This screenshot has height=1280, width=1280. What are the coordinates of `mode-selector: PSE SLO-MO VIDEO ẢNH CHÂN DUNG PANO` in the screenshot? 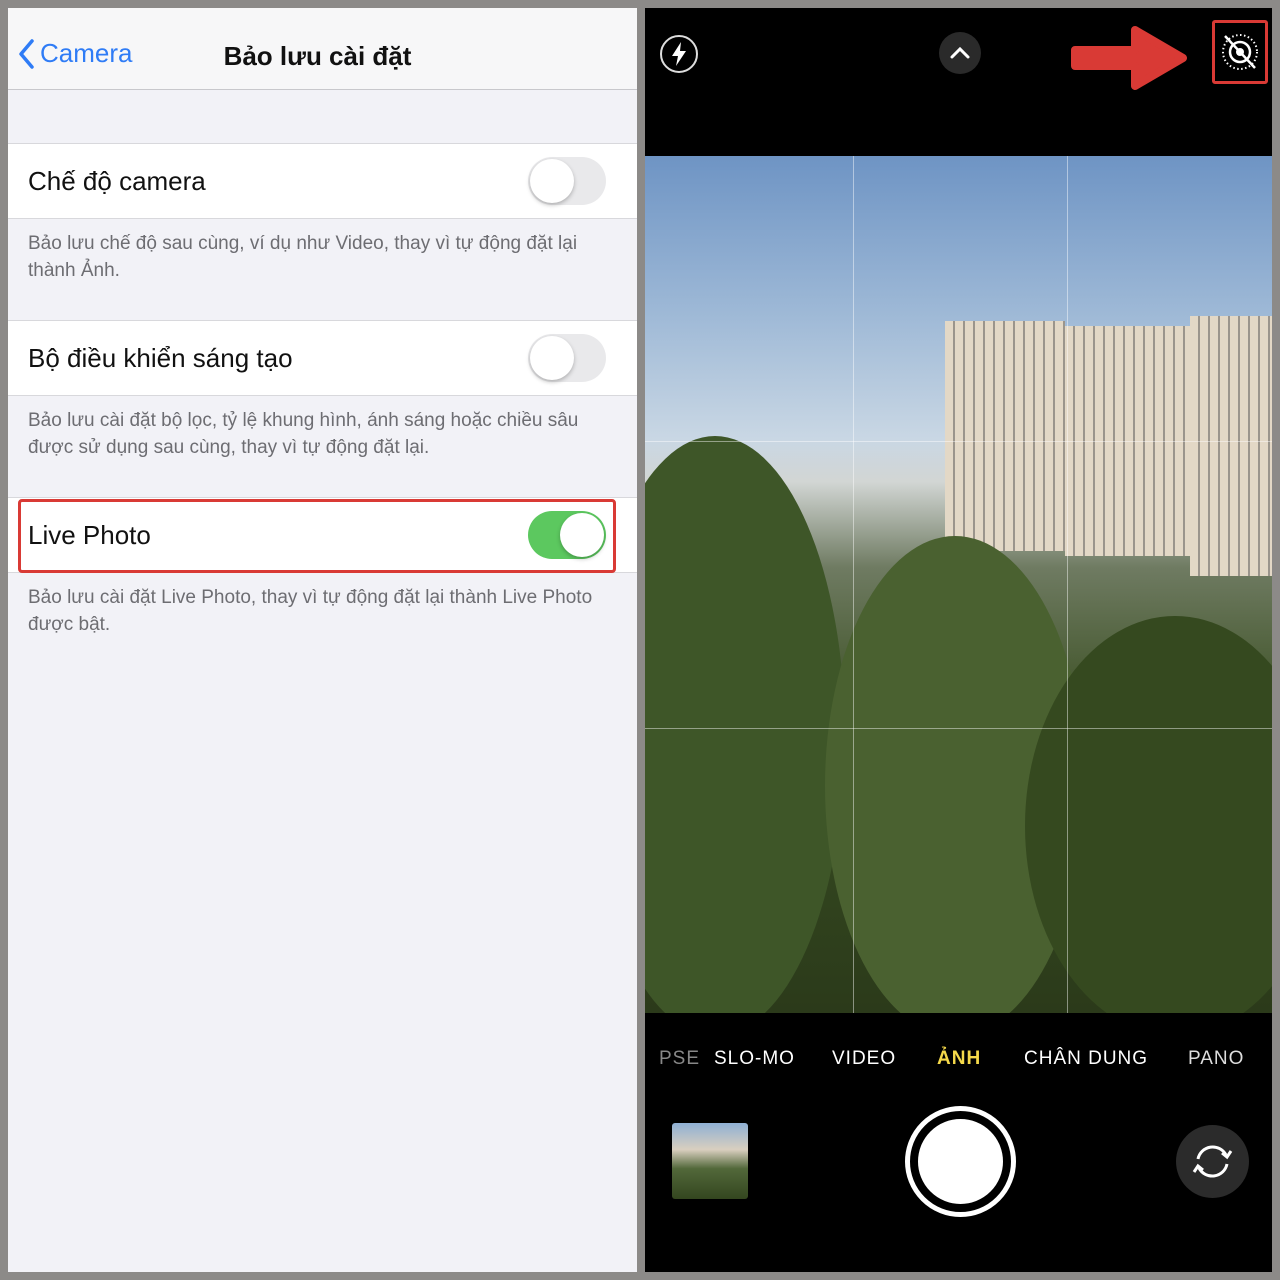 It's located at (958, 1063).